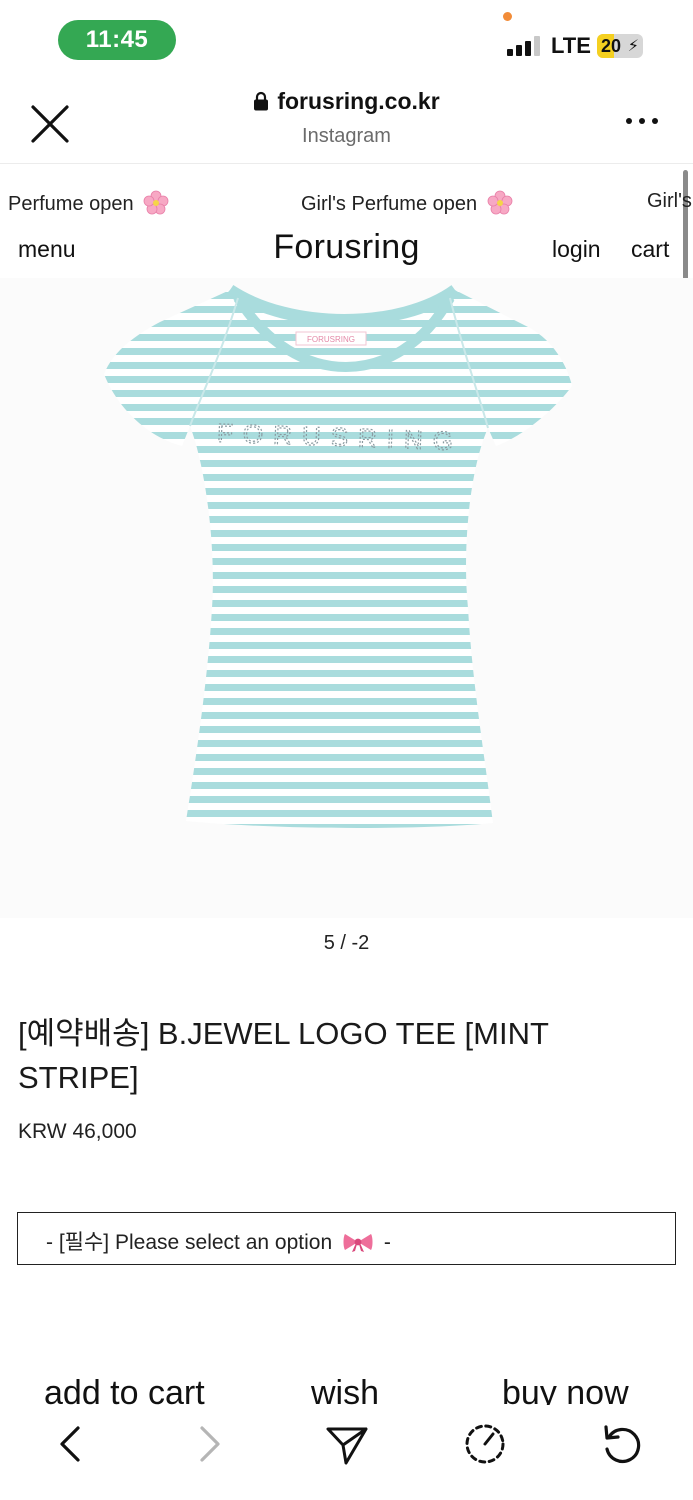  Describe the element at coordinates (389, 204) in the screenshot. I see `marquee-text: Girl's Perfume open` at that location.